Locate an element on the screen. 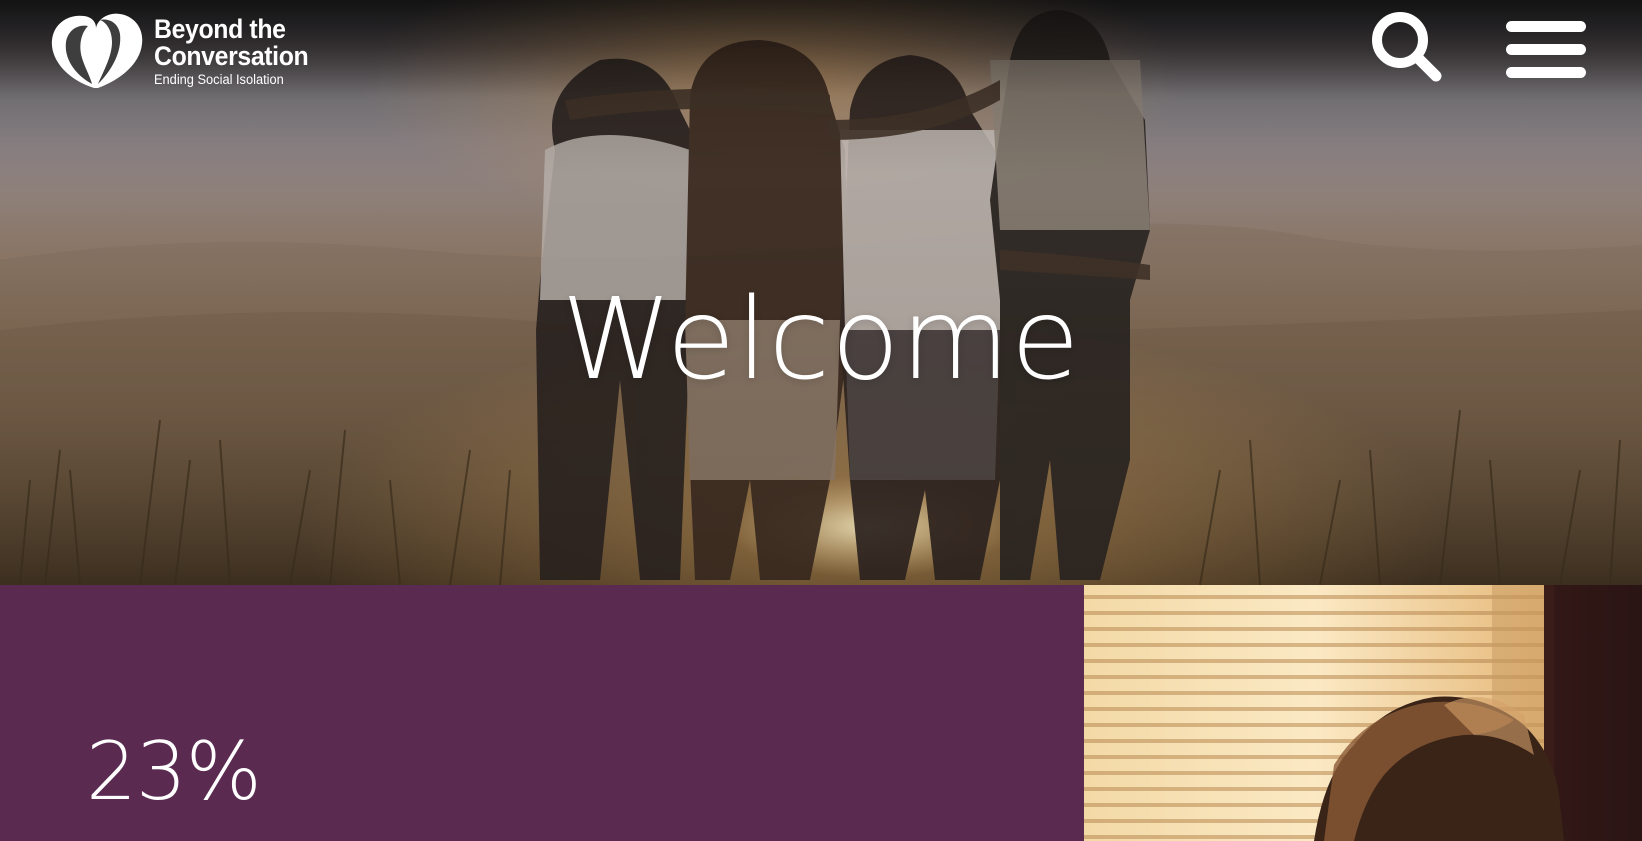 This screenshot has width=1642, height=841. logo-tagline: Ending Social Isolation is located at coordinates (219, 79).